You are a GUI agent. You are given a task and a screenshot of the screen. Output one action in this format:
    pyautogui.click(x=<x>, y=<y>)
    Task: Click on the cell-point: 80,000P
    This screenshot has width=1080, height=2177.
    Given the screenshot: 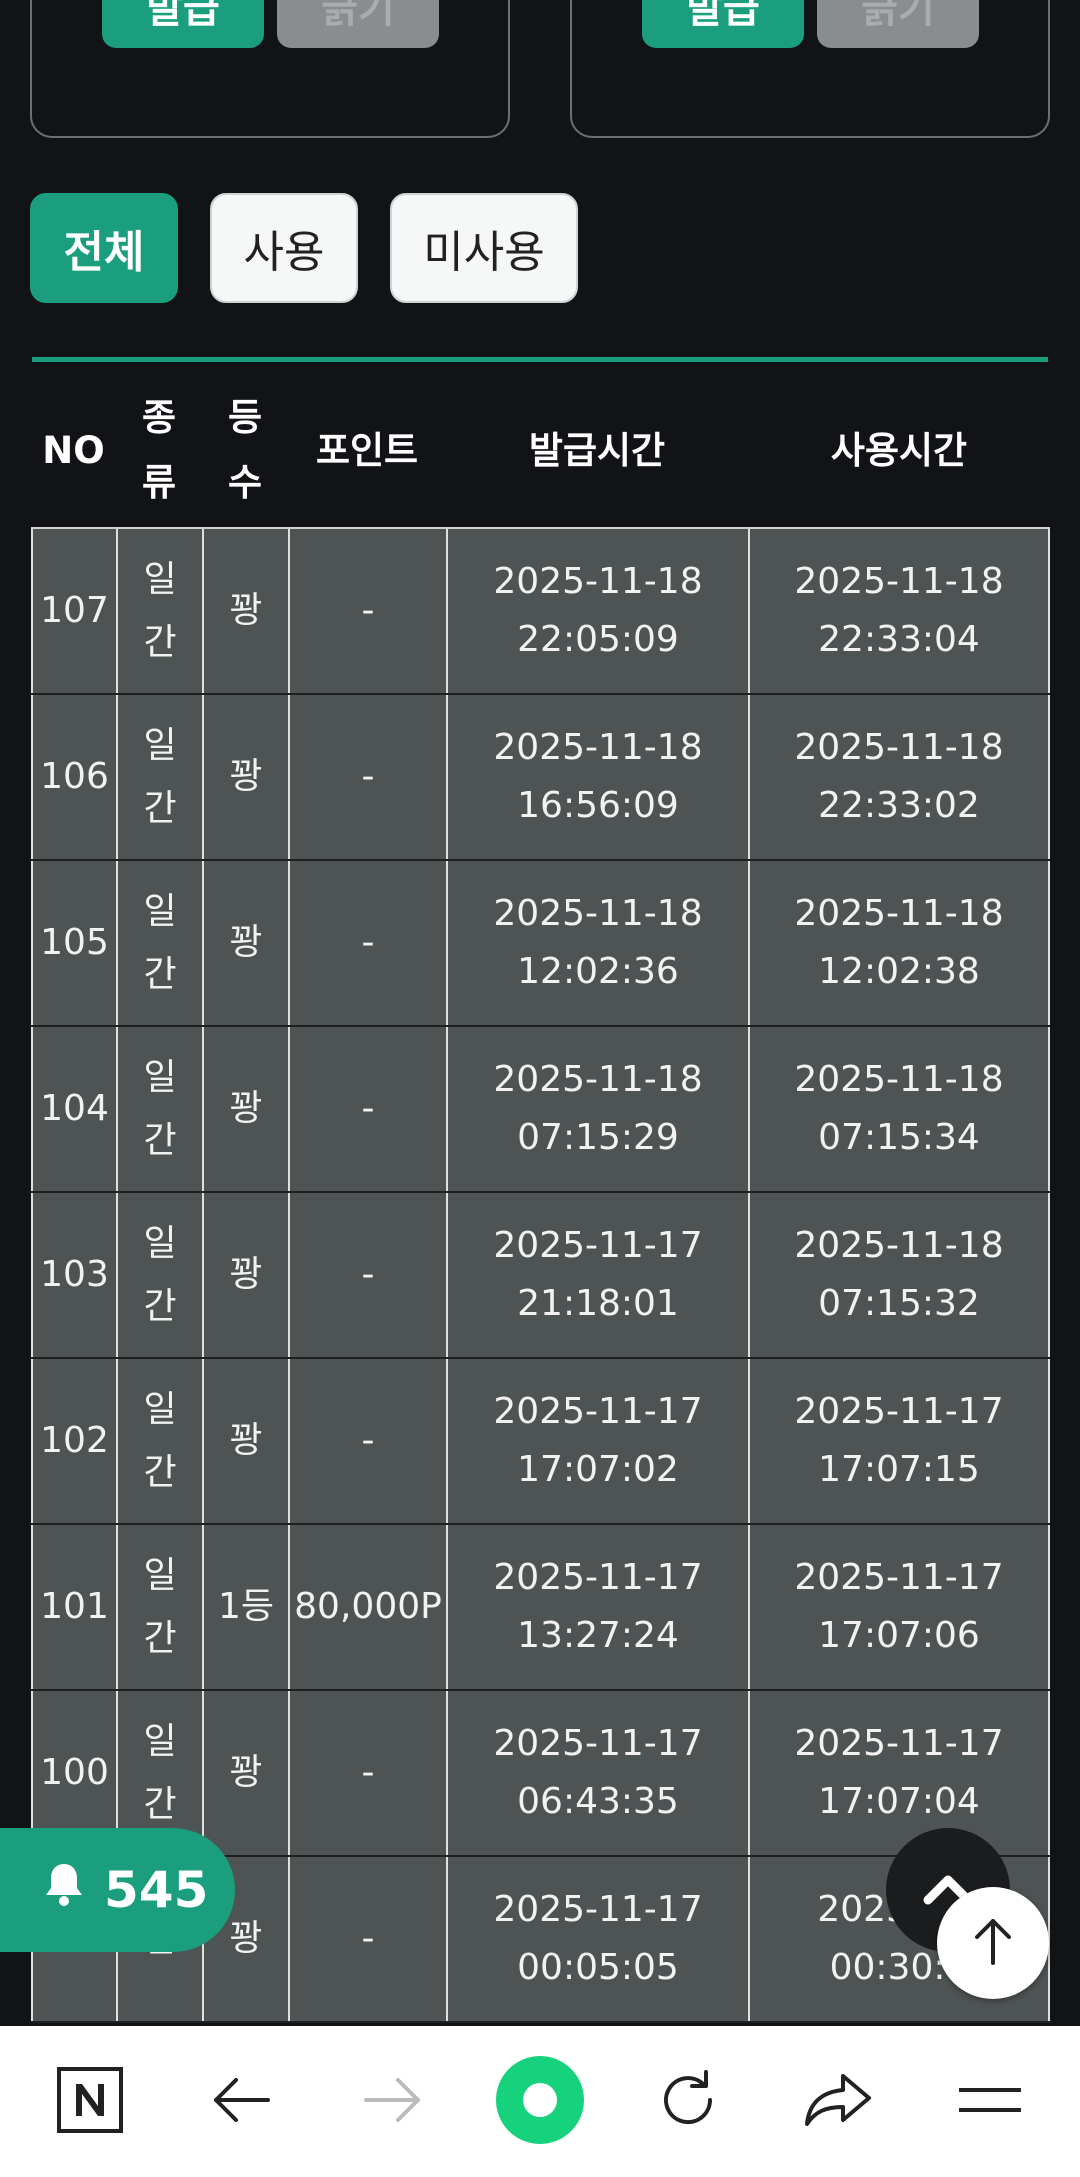 What is the action you would take?
    pyautogui.click(x=367, y=1607)
    